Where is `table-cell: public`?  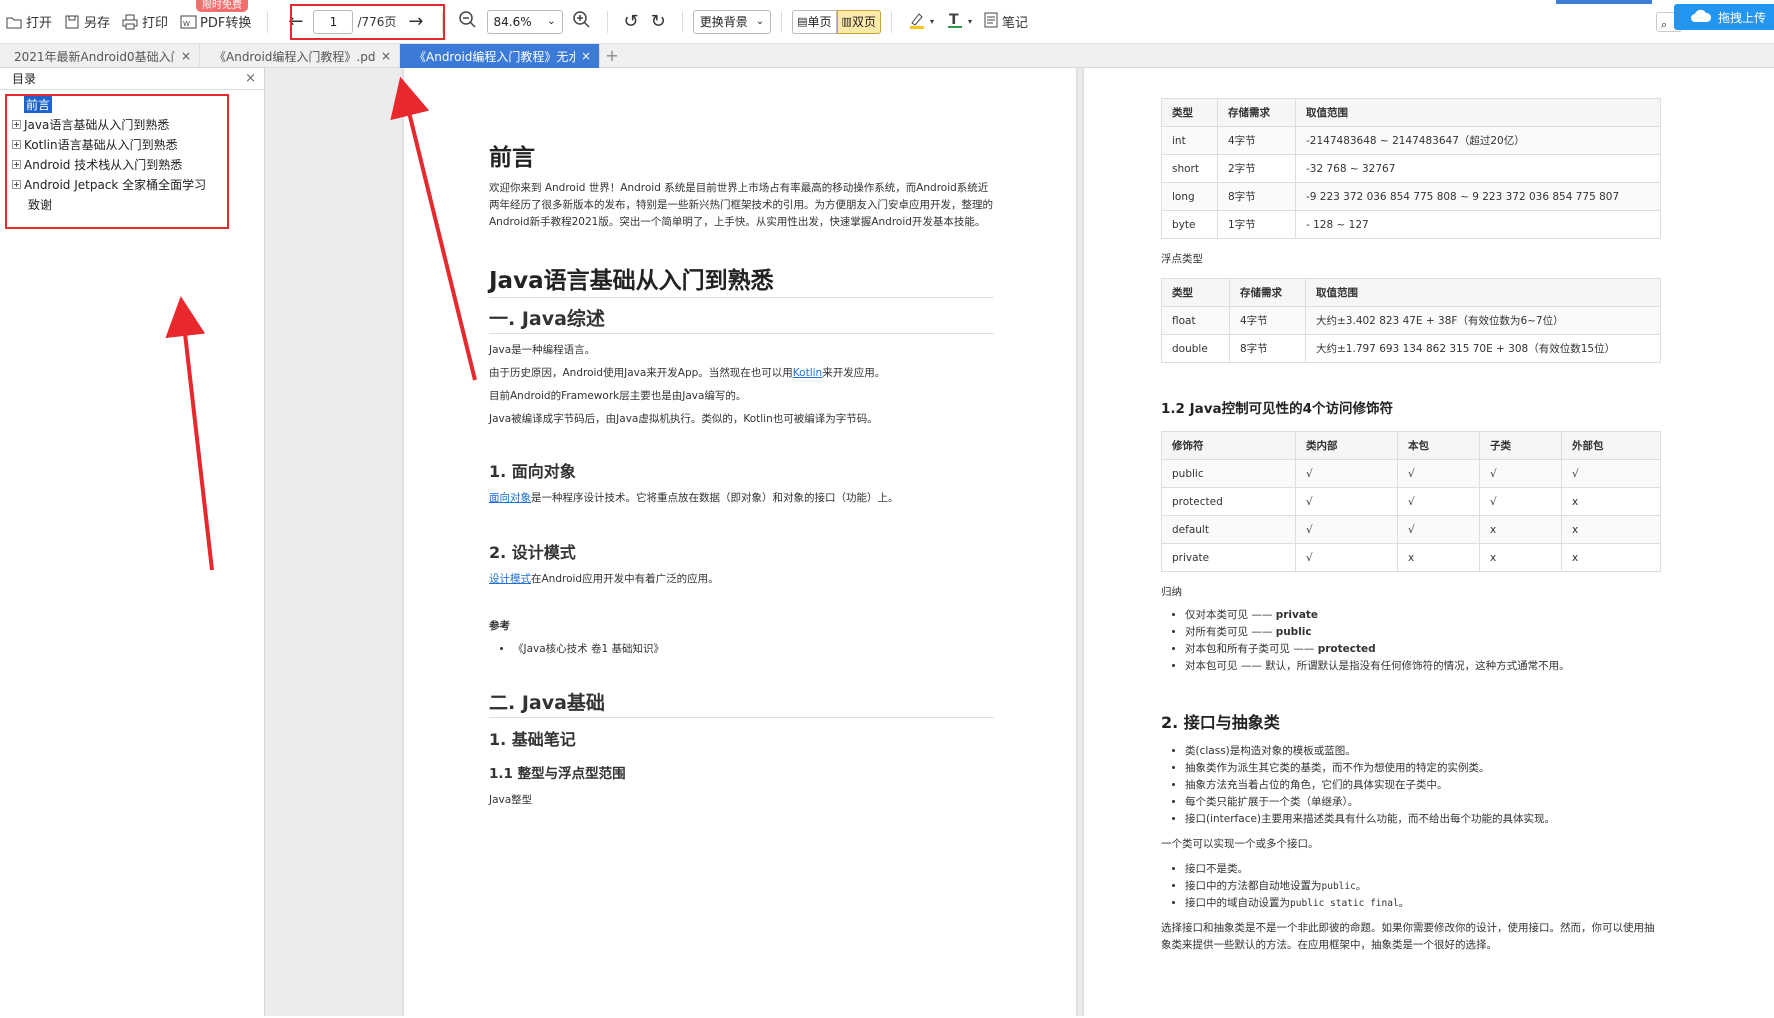
table-cell: public is located at coordinates (1228, 473).